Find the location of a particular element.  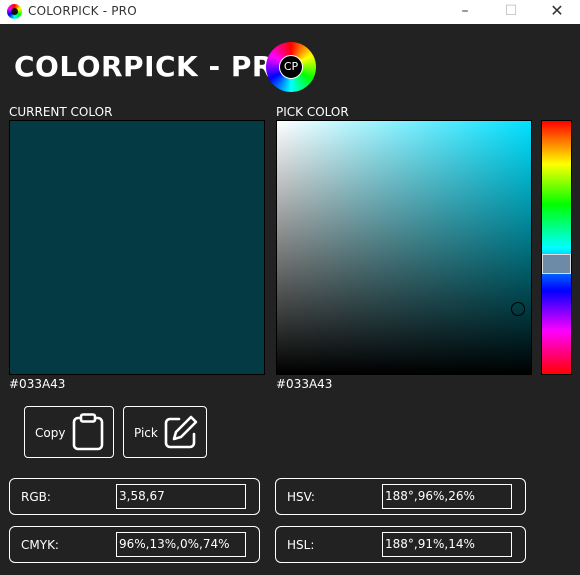

pick-button-label: Pick is located at coordinates (146, 433).